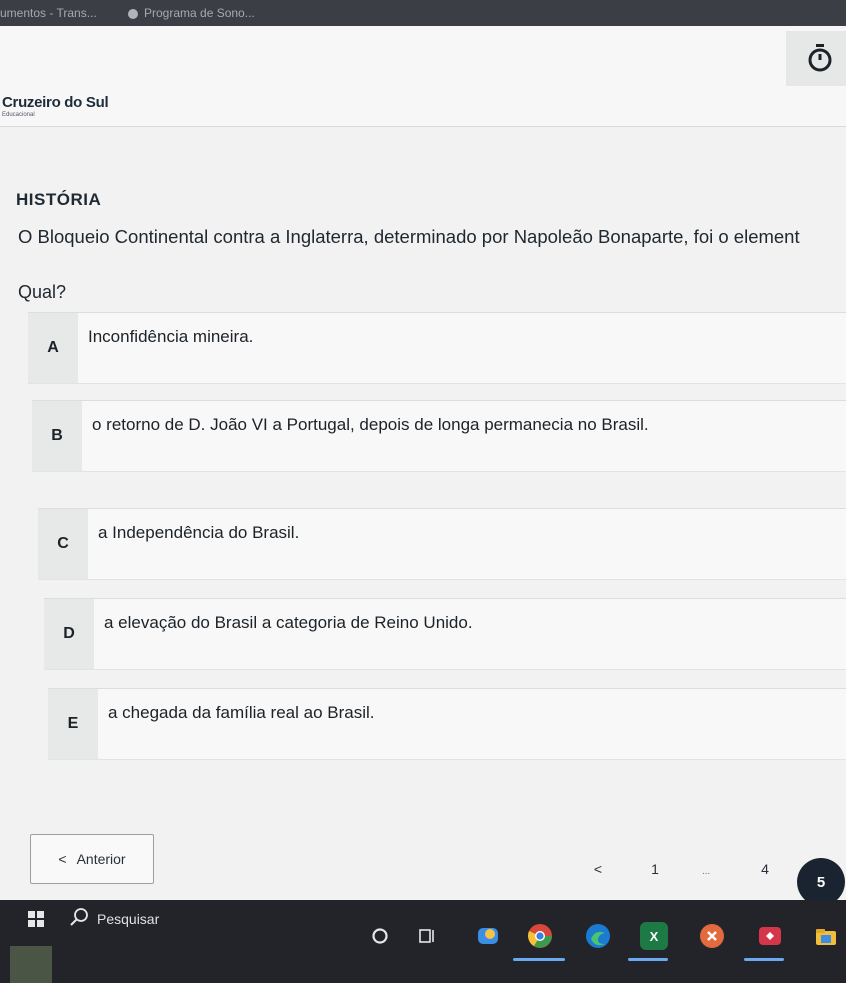  What do you see at coordinates (133, 13) in the screenshot?
I see `tab-favicon-icon` at bounding box center [133, 13].